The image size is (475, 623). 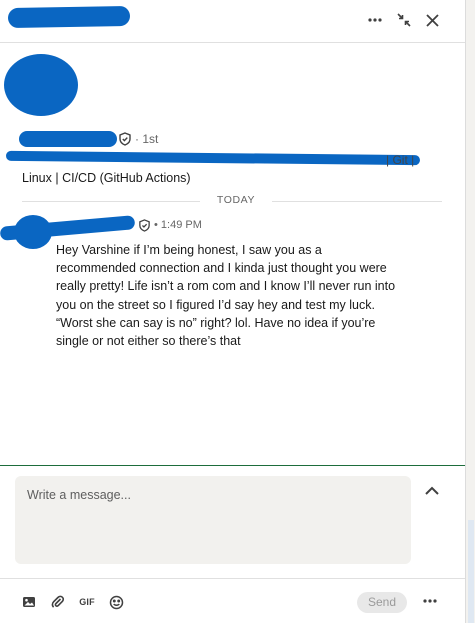 I want to click on more-options-button, so click(x=375, y=20).